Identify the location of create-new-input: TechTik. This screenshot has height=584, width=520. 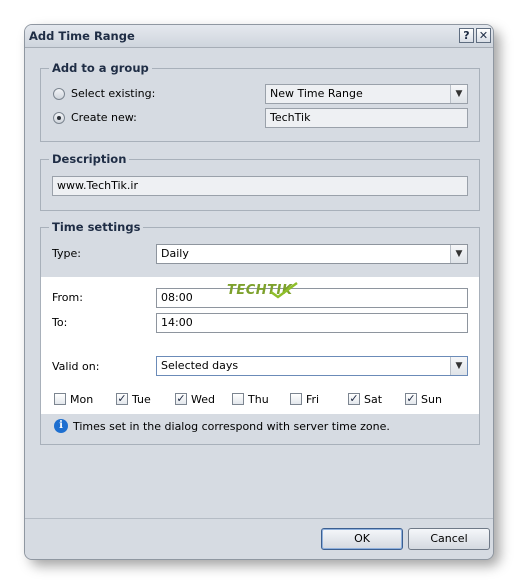
(366, 118).